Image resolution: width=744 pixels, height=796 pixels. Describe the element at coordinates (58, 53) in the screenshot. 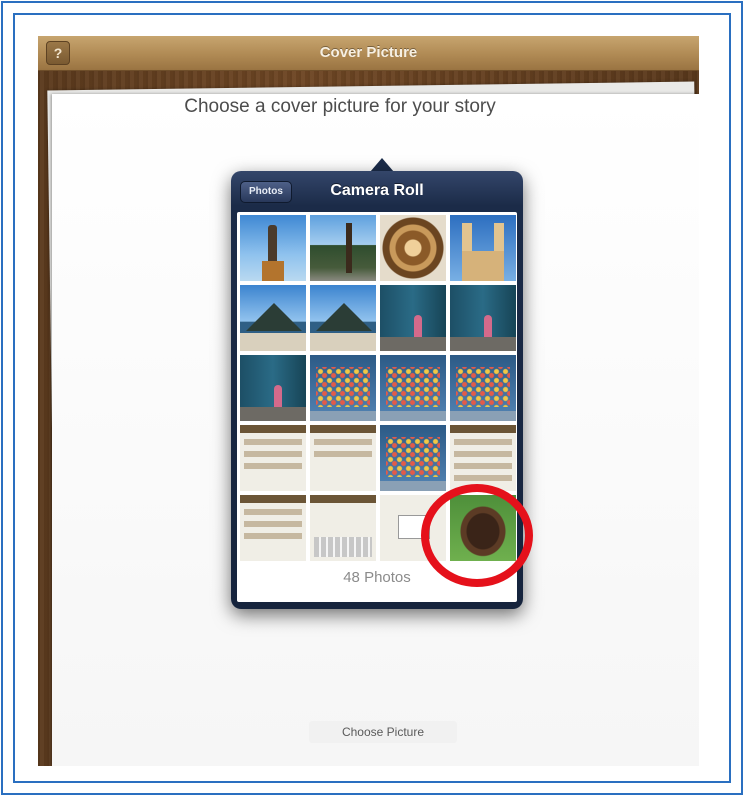

I see `help-button: ?` at that location.